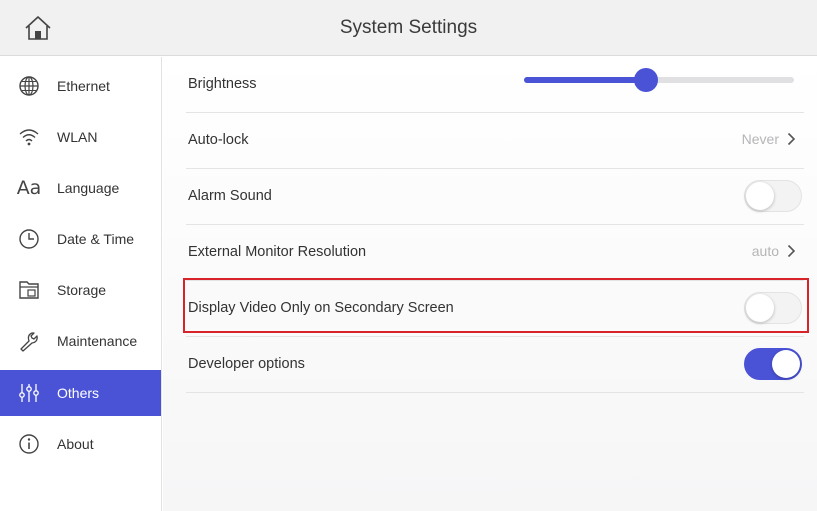 Image resolution: width=817 pixels, height=511 pixels. Describe the element at coordinates (29, 188) in the screenshot. I see `language-icon: Aa` at that location.